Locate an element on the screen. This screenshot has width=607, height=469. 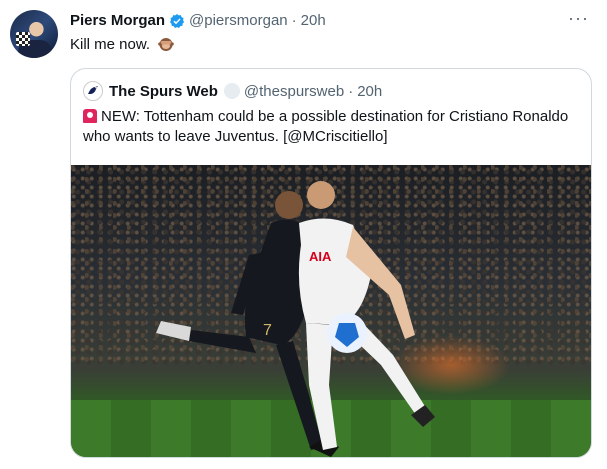
tweet-header: Piers Morgan @piersmorgan · 20h is located at coordinates (333, 20).